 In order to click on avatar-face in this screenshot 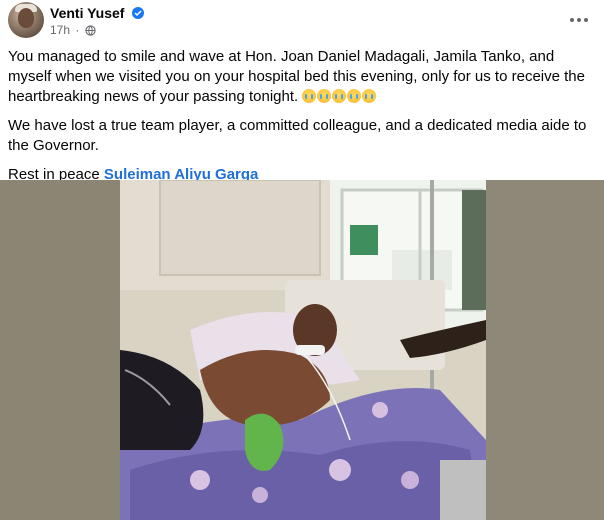, I will do `click(26, 18)`.